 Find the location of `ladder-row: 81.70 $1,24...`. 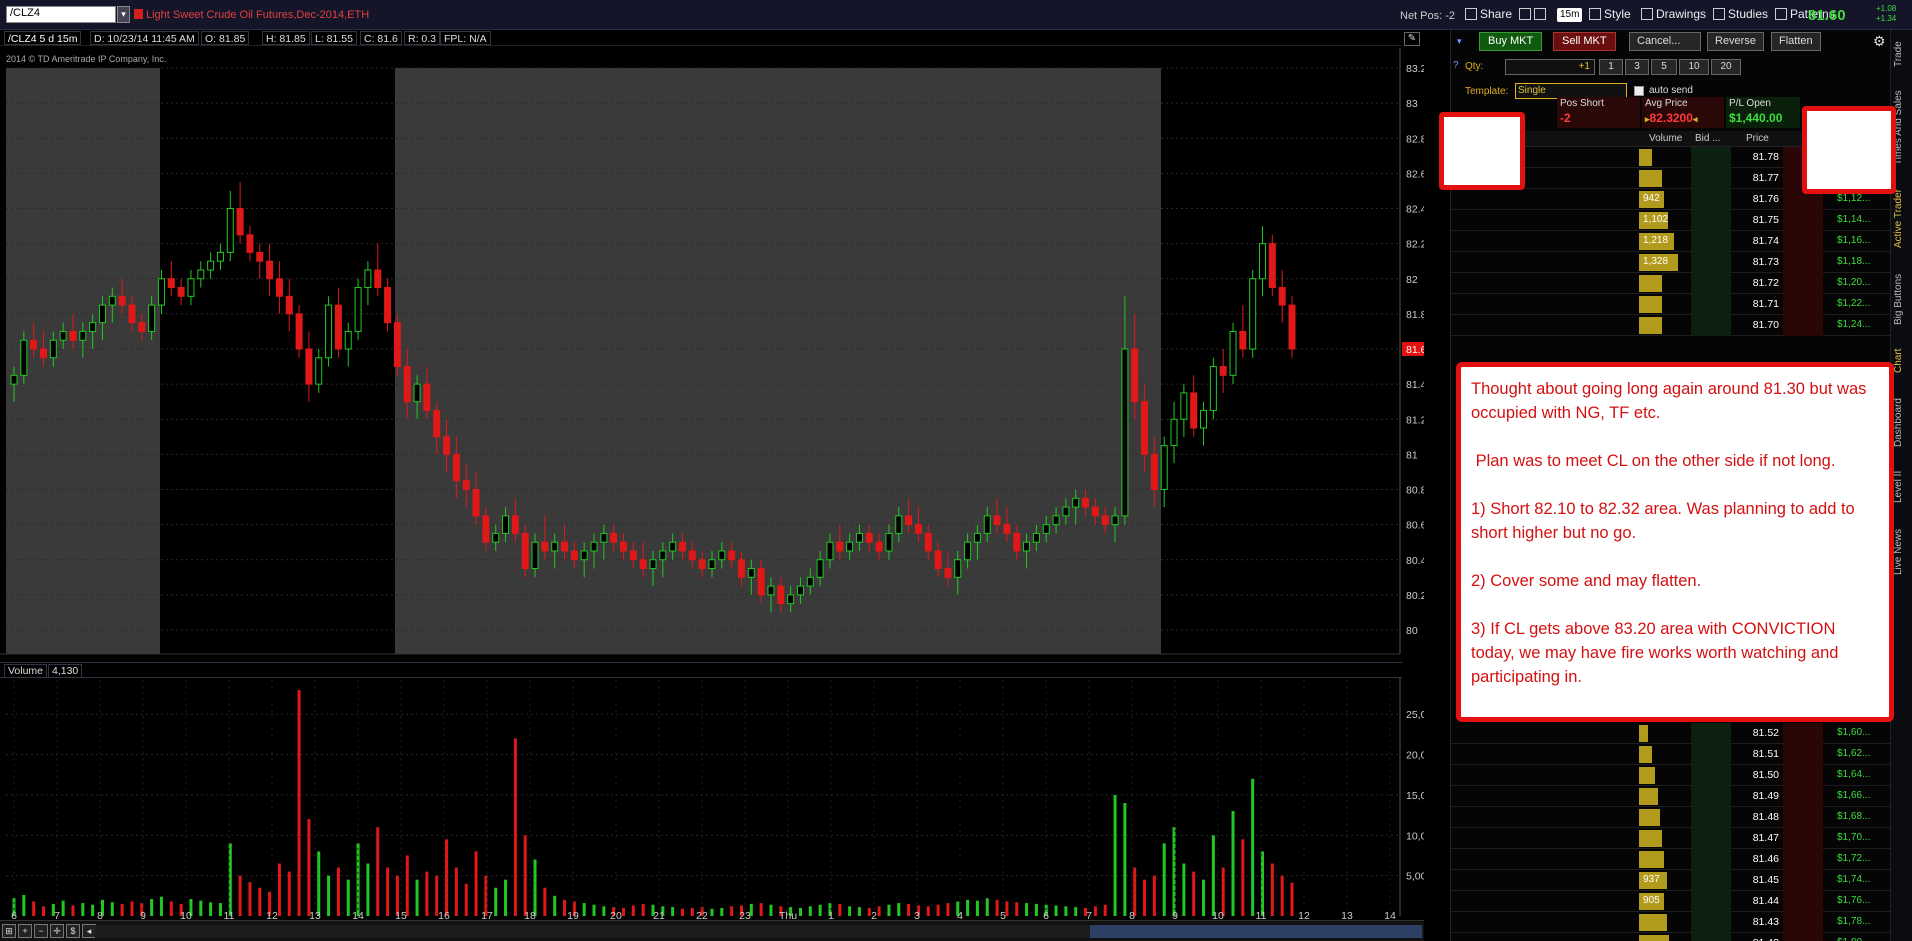

ladder-row: 81.70 $1,24... is located at coordinates (1671, 325).